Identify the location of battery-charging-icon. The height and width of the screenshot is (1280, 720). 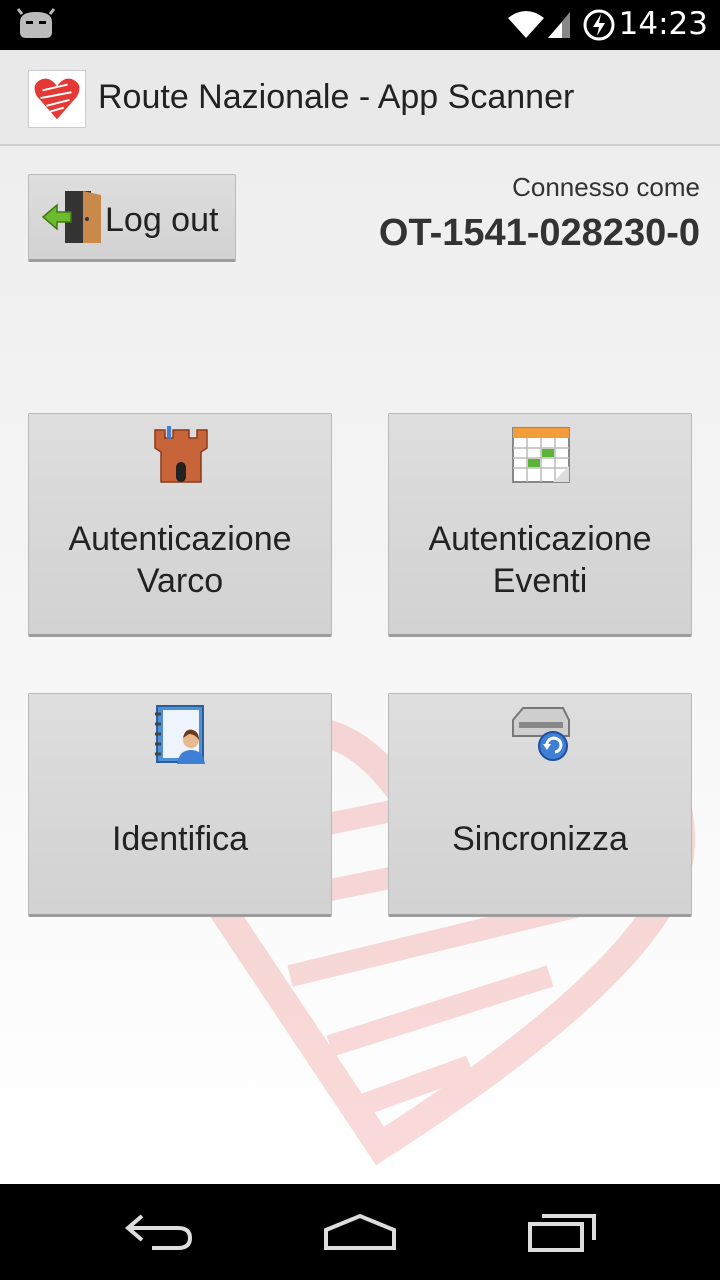
(599, 25).